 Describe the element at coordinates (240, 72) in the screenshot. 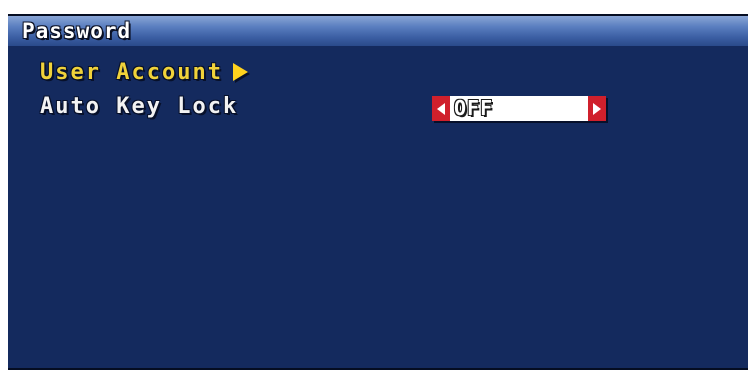

I see `submenu-arrow-icon` at that location.